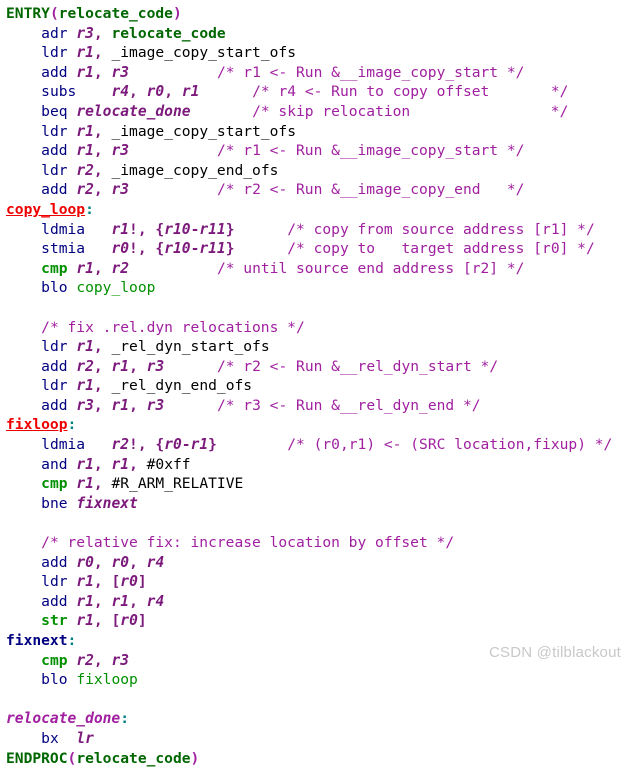 The image size is (631, 768). Describe the element at coordinates (186, 346) in the screenshot. I see `code-token: _rel_dyn_start_ofs` at that location.